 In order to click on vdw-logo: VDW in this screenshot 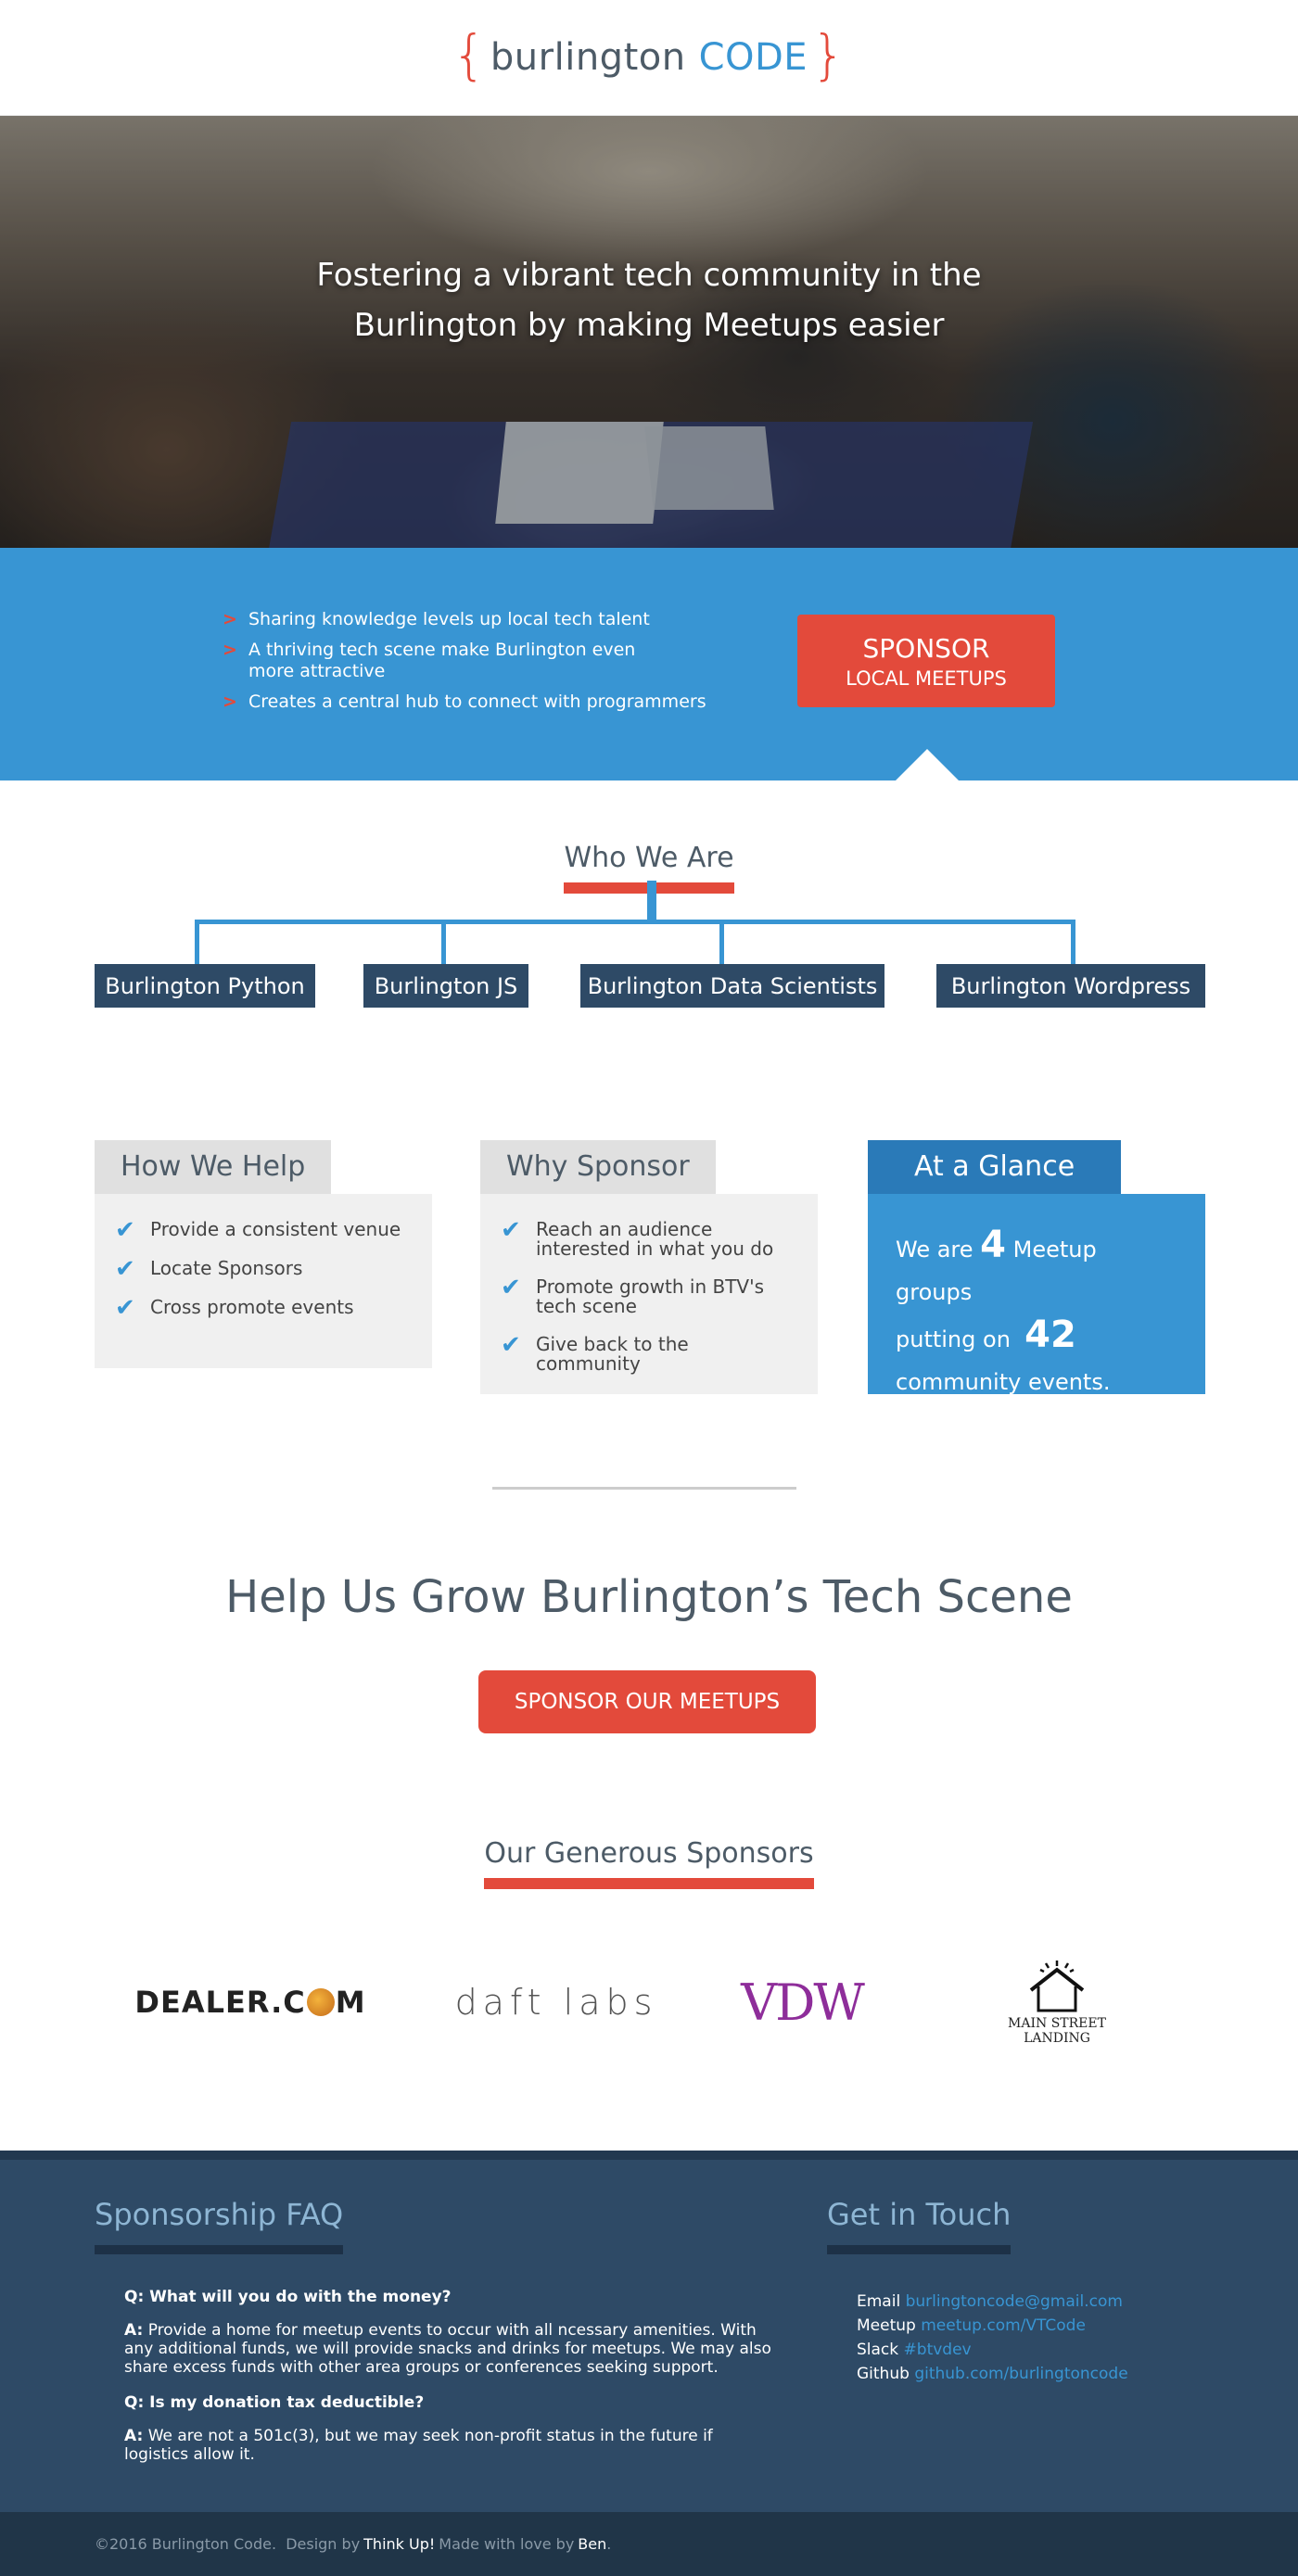, I will do `click(802, 2002)`.